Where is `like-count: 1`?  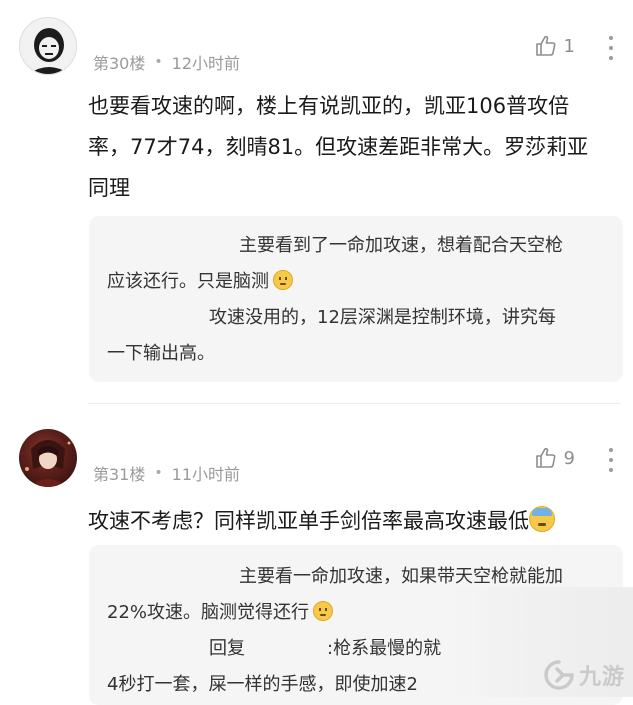
like-count: 1 is located at coordinates (569, 46).